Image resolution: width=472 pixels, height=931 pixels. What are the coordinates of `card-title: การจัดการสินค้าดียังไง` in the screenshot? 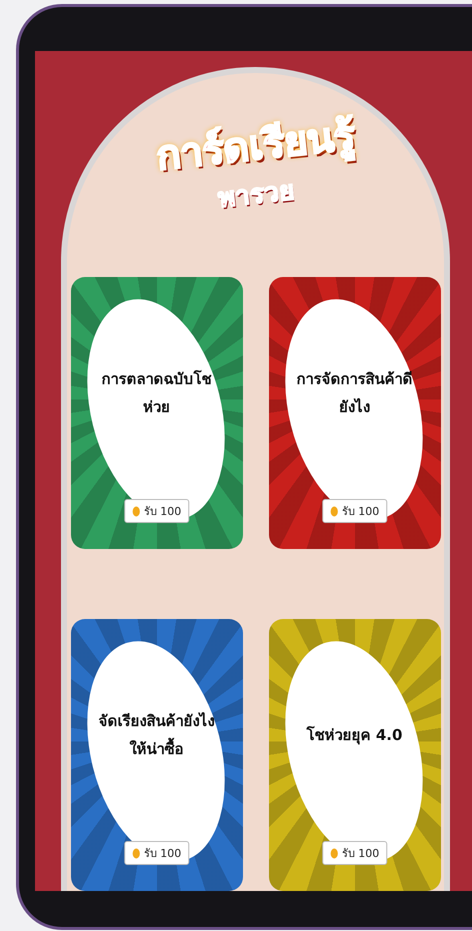 It's located at (355, 393).